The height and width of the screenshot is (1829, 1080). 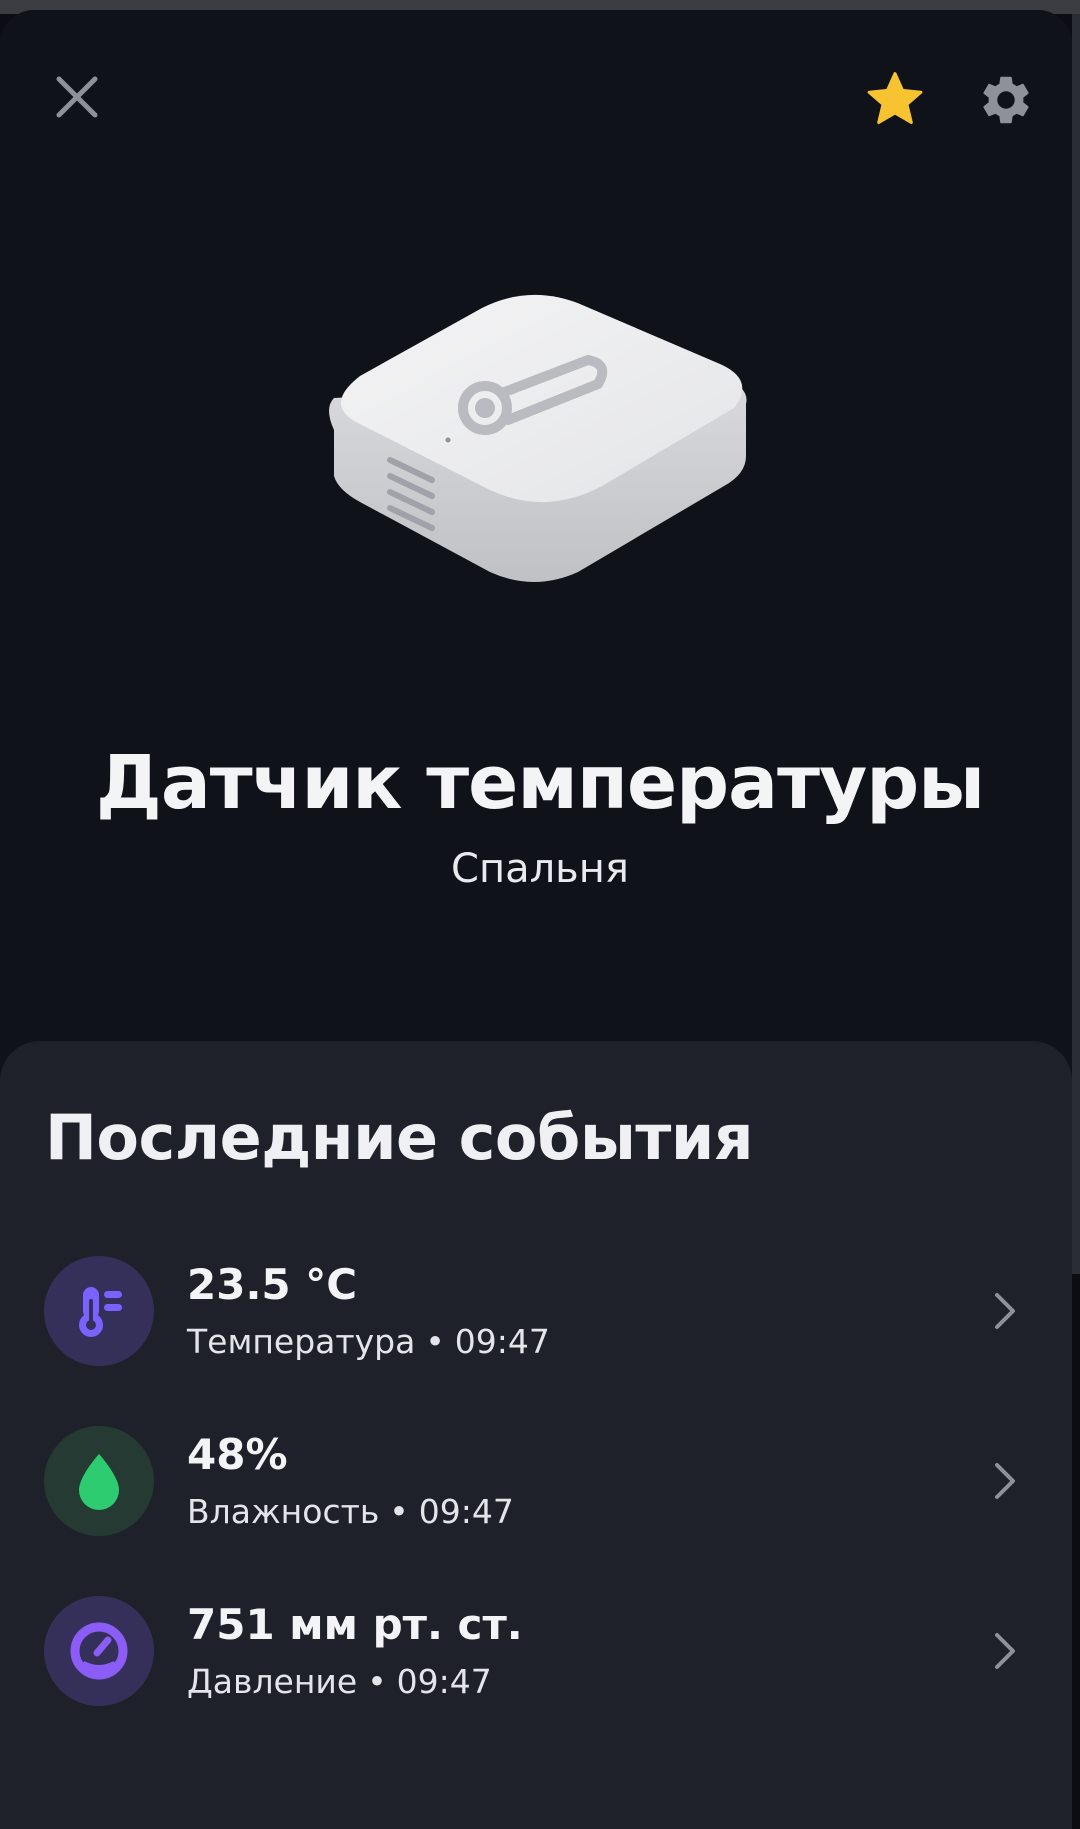 What do you see at coordinates (283, 1511) in the screenshot?
I see `event-label: Влажность` at bounding box center [283, 1511].